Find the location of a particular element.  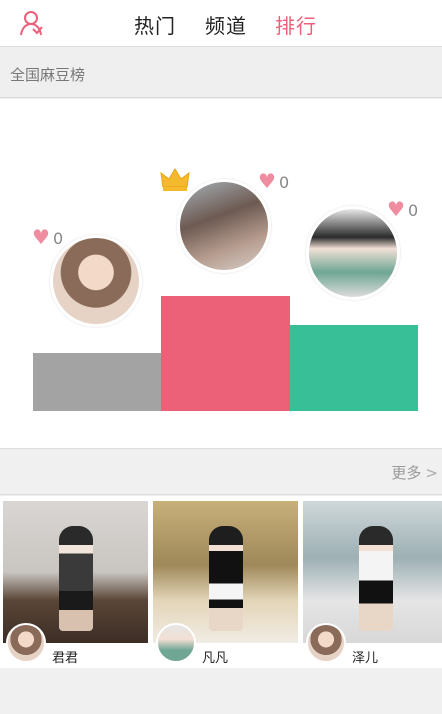

bottom-spacer is located at coordinates (221, 691).